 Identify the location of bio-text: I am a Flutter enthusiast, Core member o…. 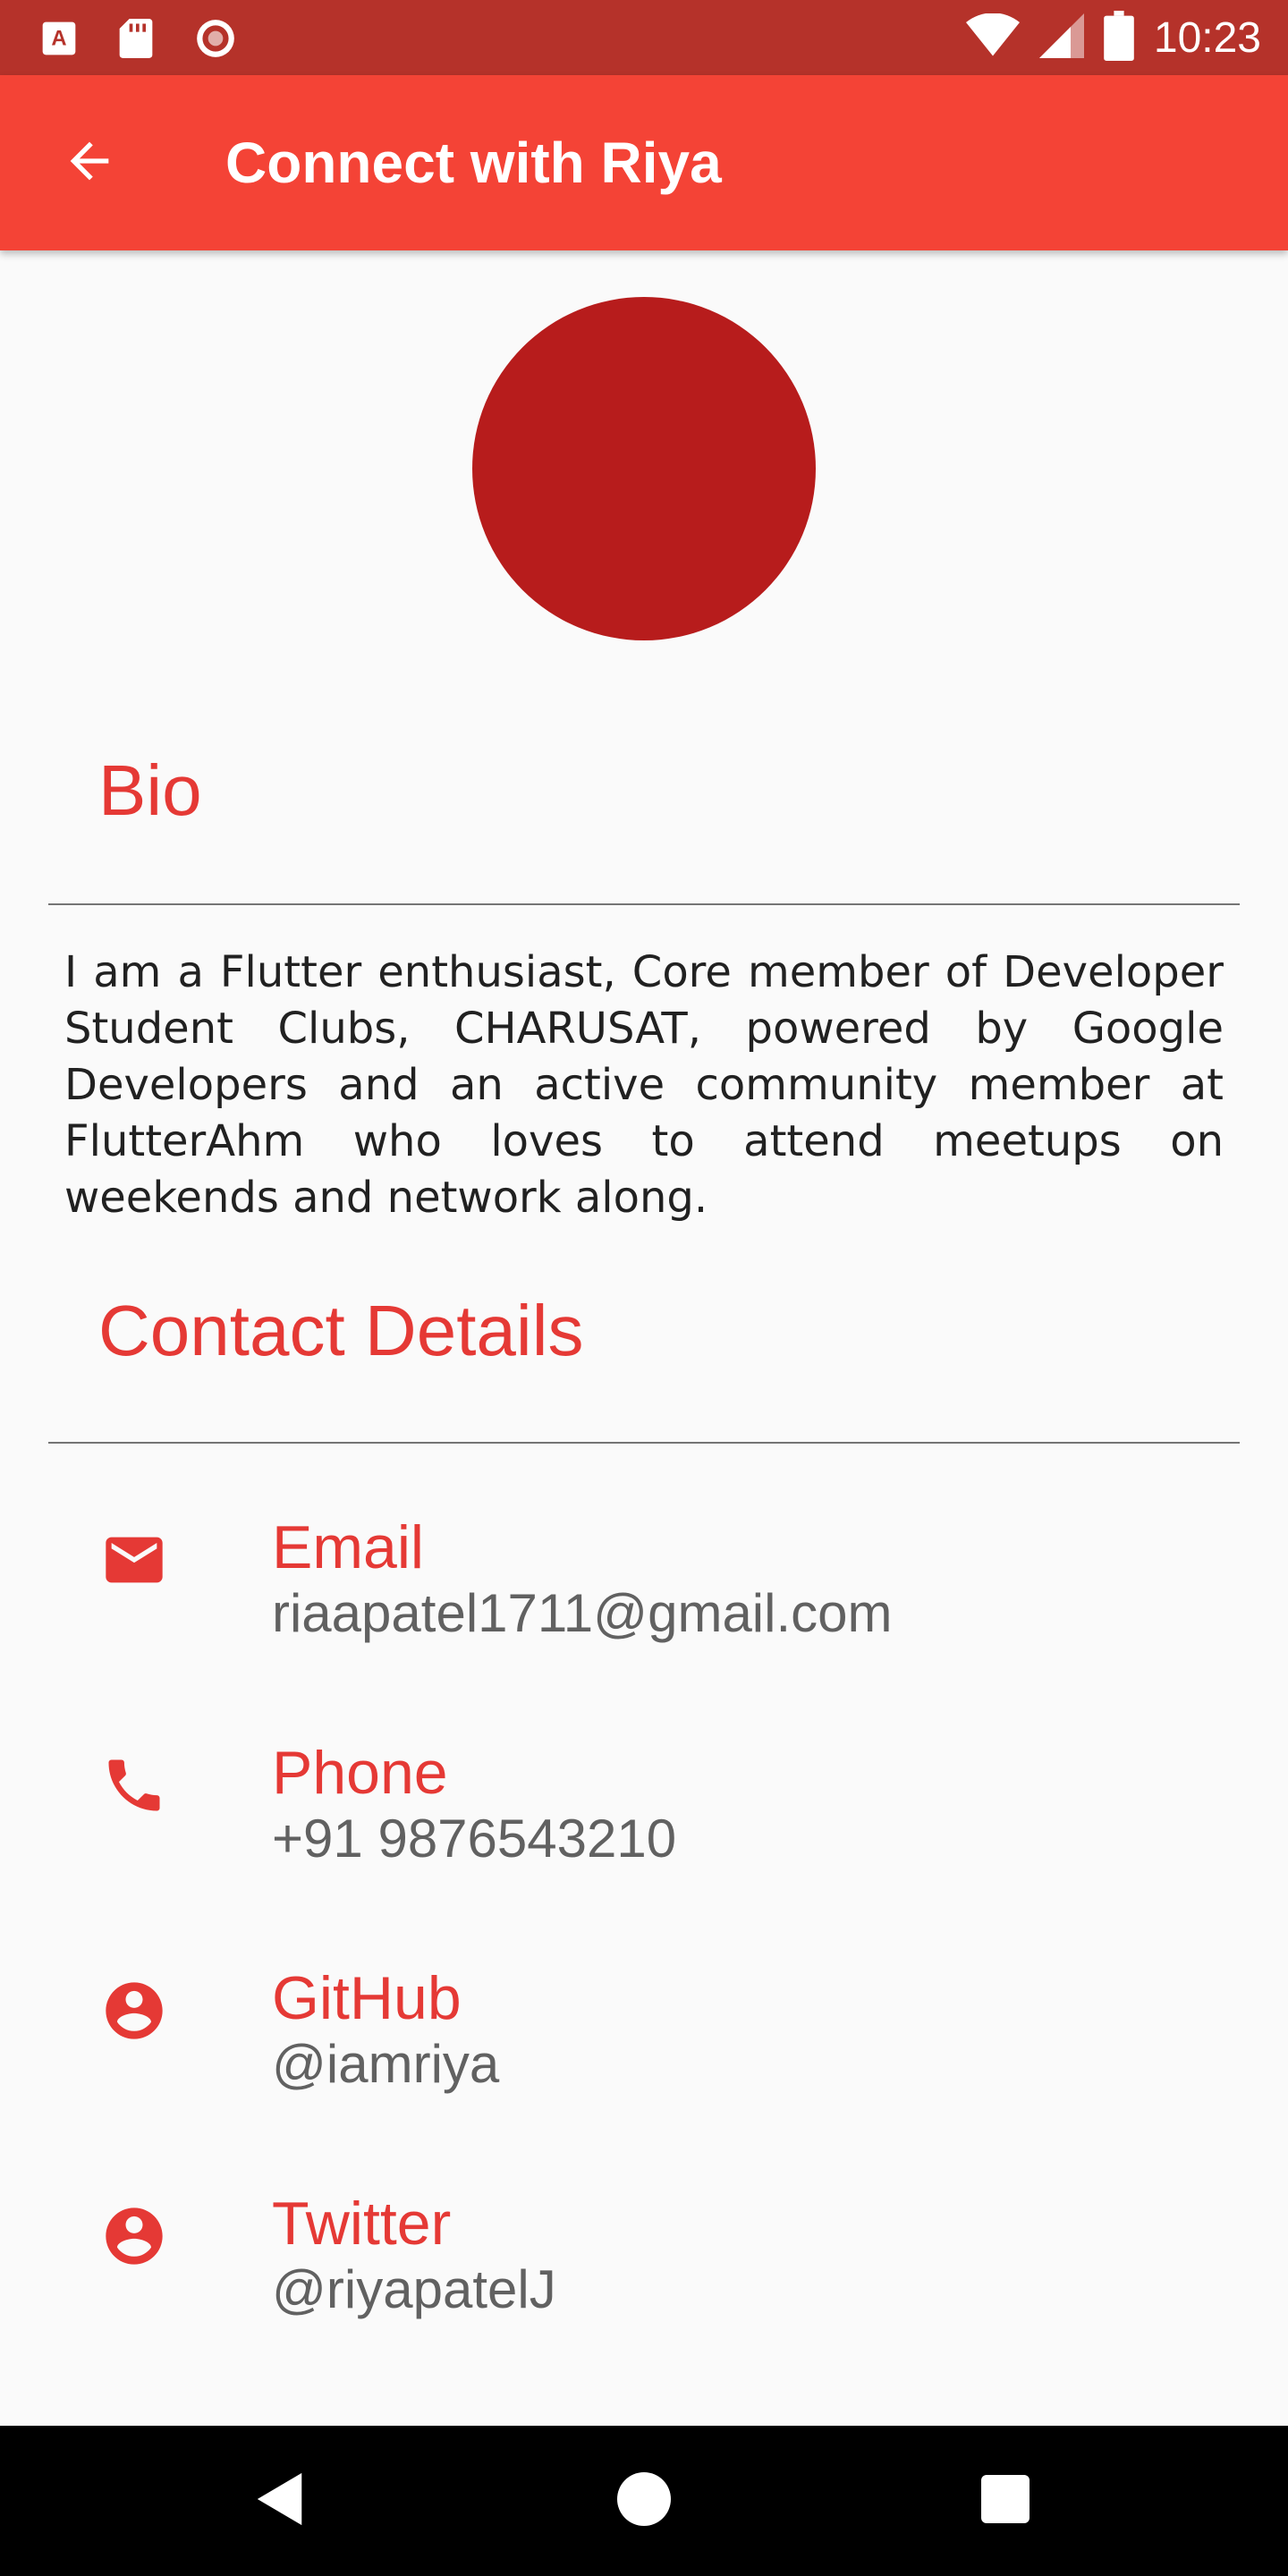
(644, 1085).